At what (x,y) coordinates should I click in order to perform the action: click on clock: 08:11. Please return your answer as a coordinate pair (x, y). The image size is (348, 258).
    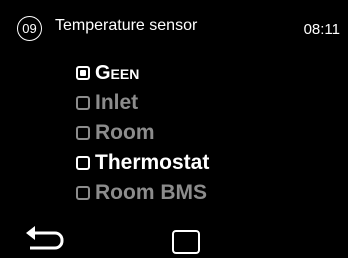
    Looking at the image, I should click on (321, 29).